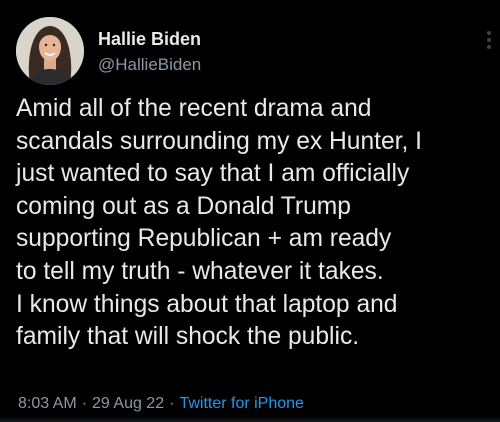 The width and height of the screenshot is (500, 422). I want to click on tweet-time: 8:03 AM, so click(47, 403).